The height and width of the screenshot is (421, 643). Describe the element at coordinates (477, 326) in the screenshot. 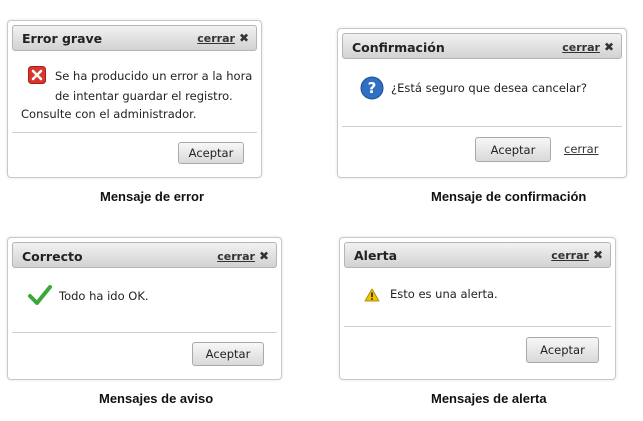

I see `alert-dialog-divider` at that location.